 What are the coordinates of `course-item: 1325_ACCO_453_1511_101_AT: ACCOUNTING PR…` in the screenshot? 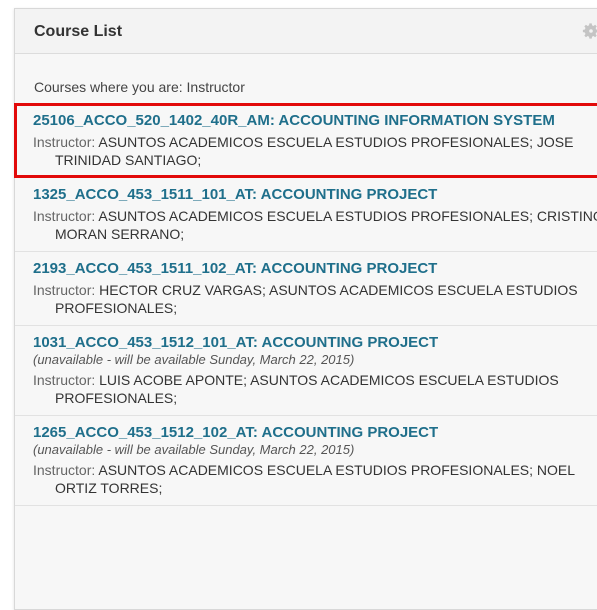 It's located at (306, 215).